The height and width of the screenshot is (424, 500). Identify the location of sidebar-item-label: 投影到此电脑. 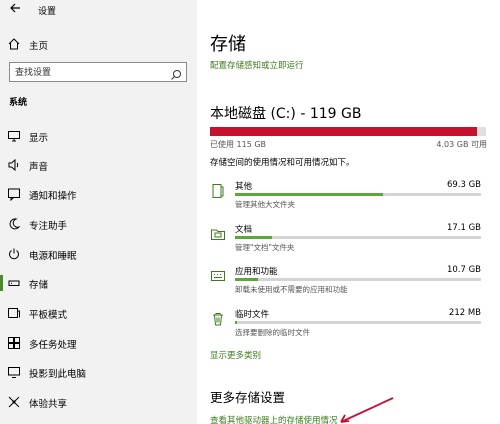
(58, 374).